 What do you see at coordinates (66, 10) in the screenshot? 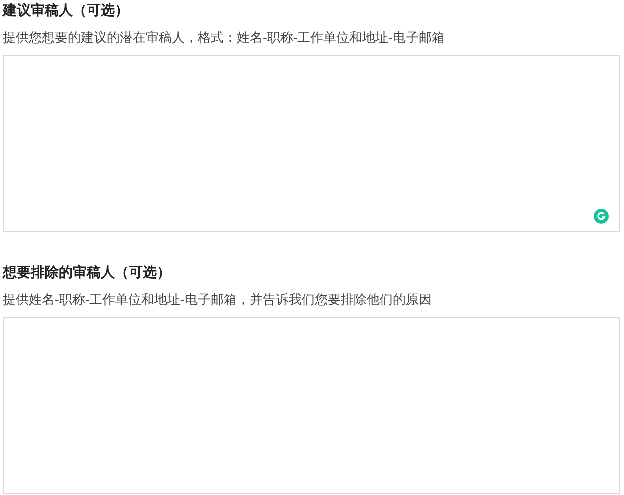
I see `section-title: 建议审稿人（可选）` at bounding box center [66, 10].